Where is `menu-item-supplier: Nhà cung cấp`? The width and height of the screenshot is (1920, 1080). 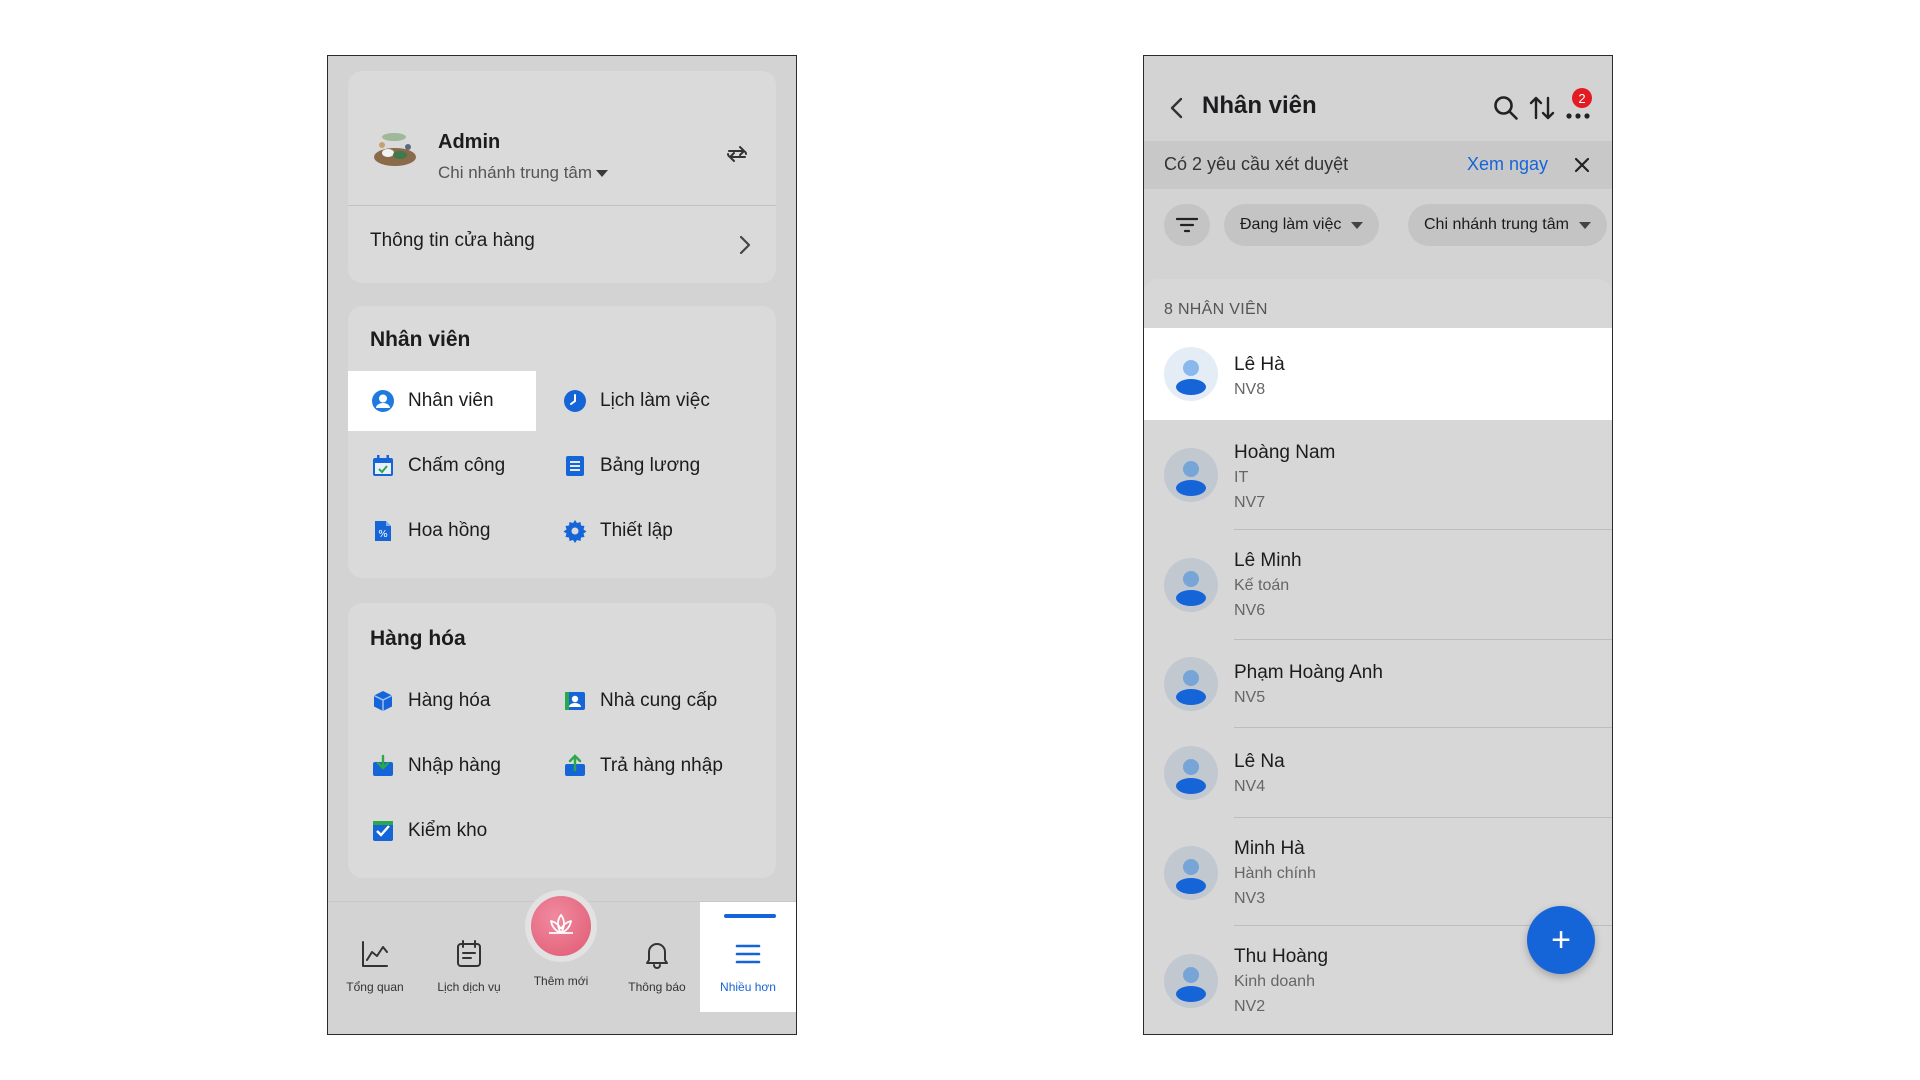
menu-item-supplier: Nhà cung cấp is located at coordinates (639, 701).